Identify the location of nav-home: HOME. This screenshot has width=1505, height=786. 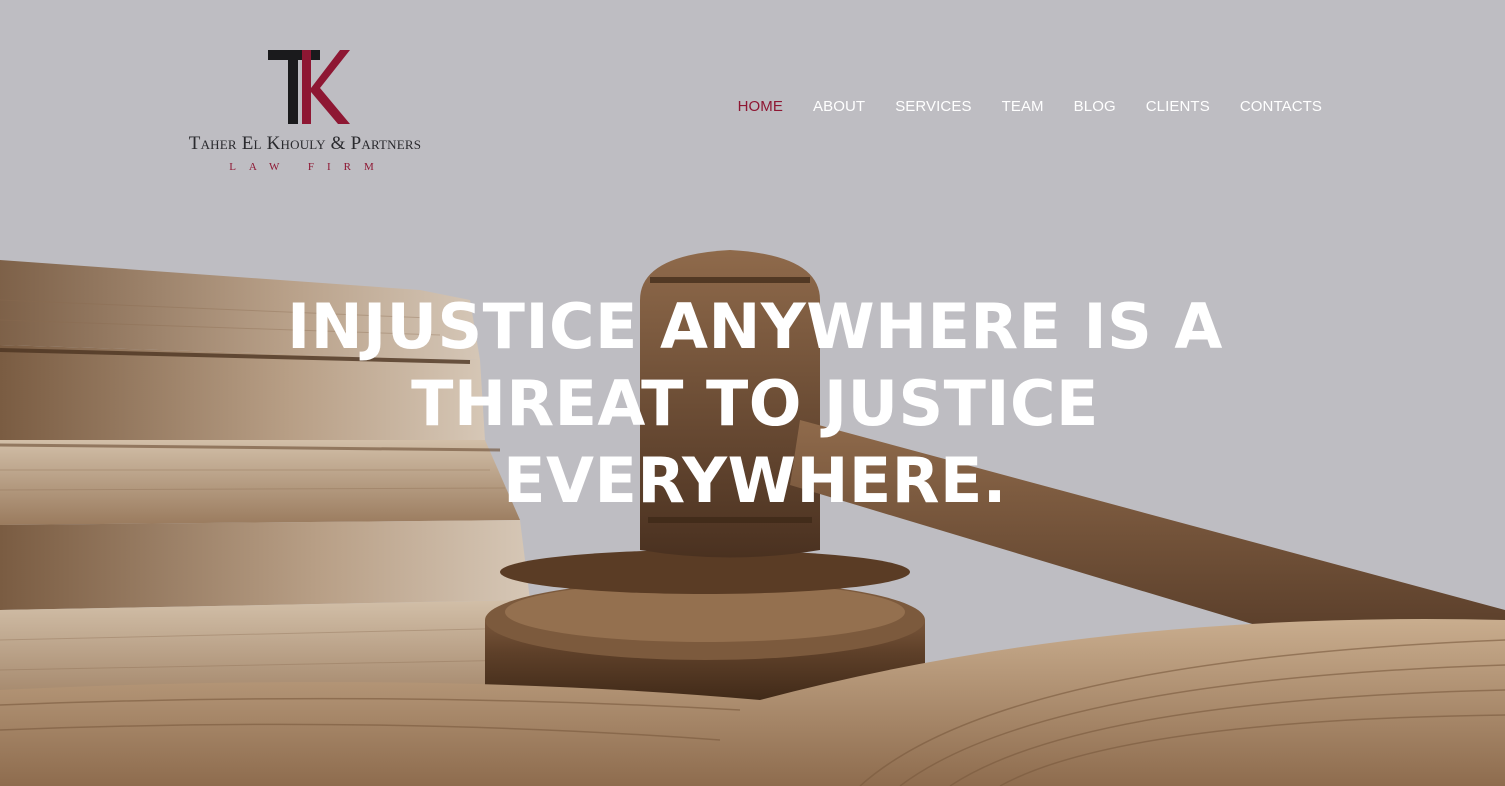
(760, 106).